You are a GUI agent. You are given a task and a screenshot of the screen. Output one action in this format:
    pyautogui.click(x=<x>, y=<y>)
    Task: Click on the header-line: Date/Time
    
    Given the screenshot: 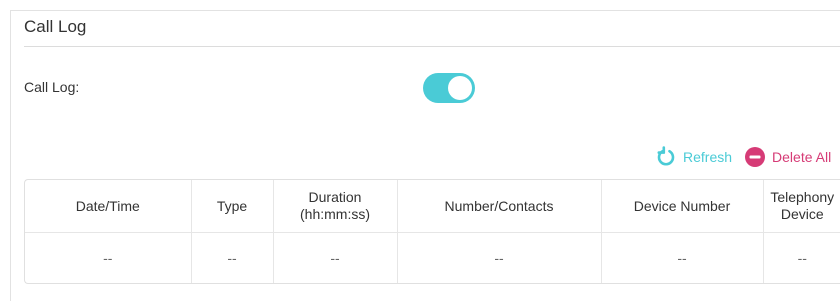 What is the action you would take?
    pyautogui.click(x=107, y=205)
    